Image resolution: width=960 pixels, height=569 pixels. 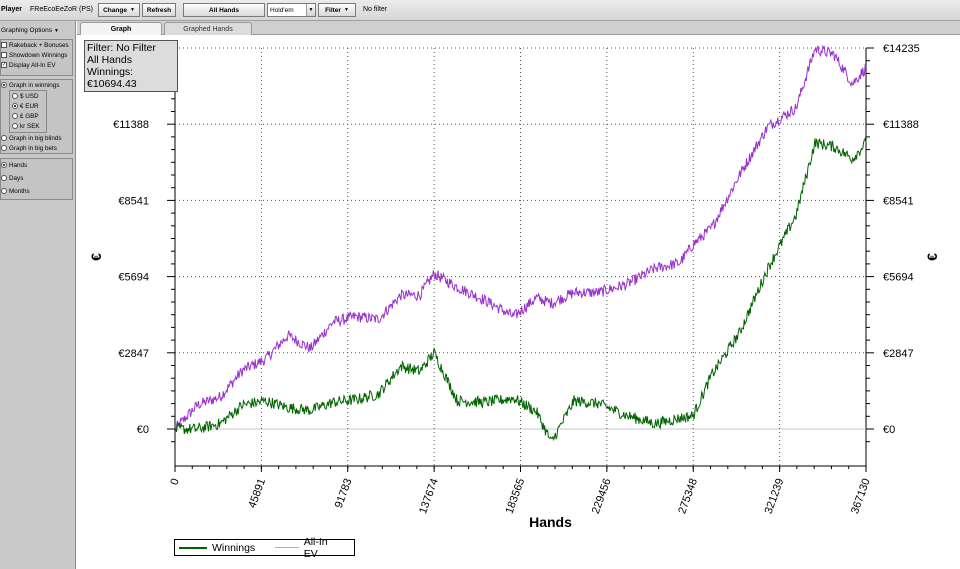 I want to click on x-axis-days-radio: Days, so click(x=12, y=178).